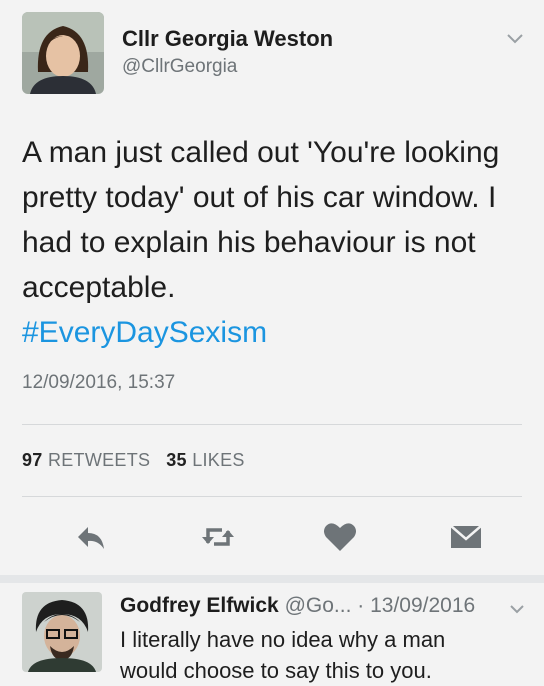 The image size is (544, 686). What do you see at coordinates (517, 608) in the screenshot?
I see `reply-chevron-down-icon` at bounding box center [517, 608].